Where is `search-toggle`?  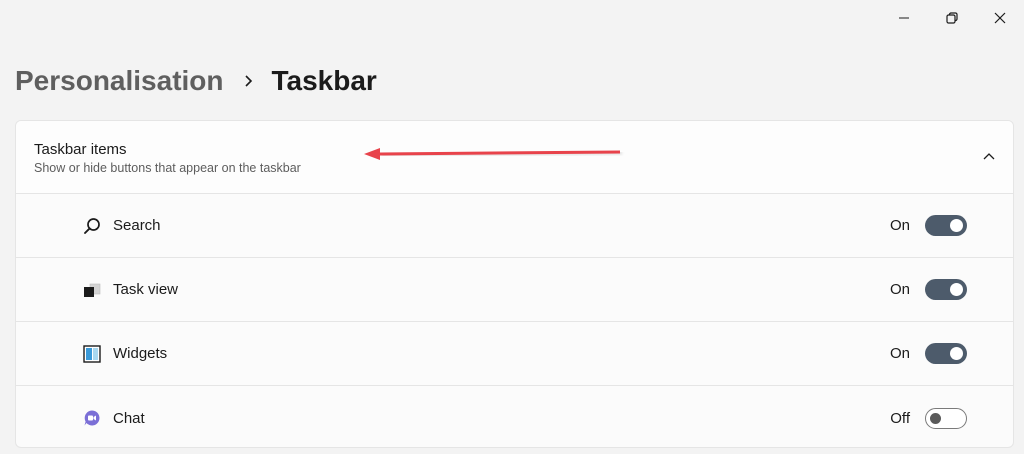 search-toggle is located at coordinates (946, 225).